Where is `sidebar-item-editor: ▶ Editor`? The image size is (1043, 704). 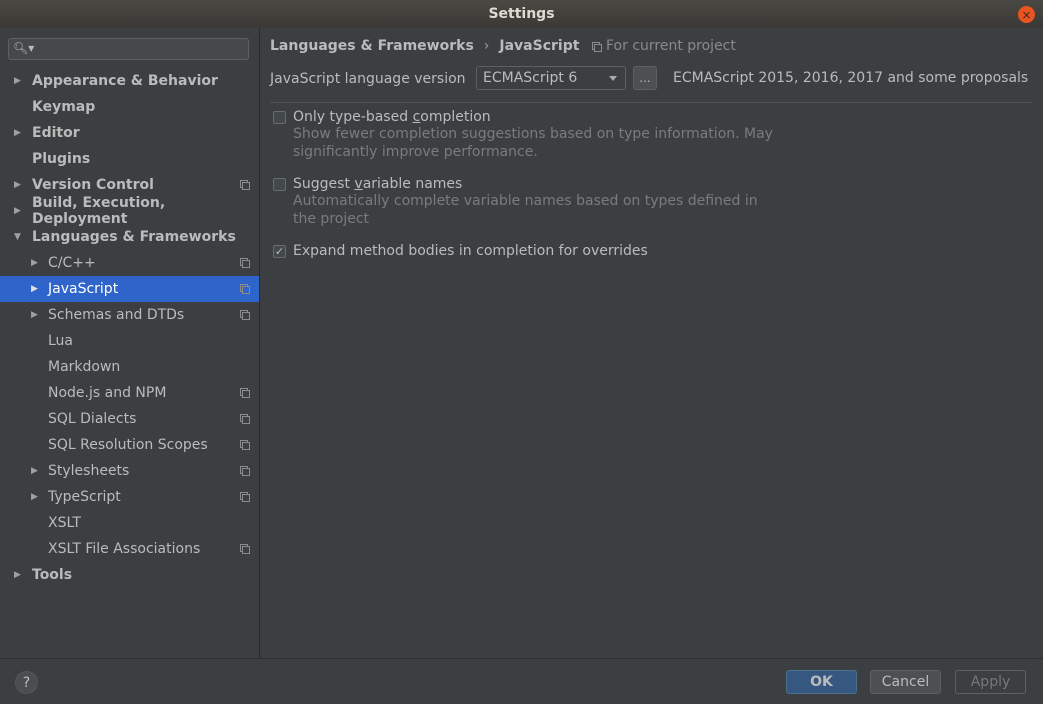 sidebar-item-editor: ▶ Editor is located at coordinates (129, 133).